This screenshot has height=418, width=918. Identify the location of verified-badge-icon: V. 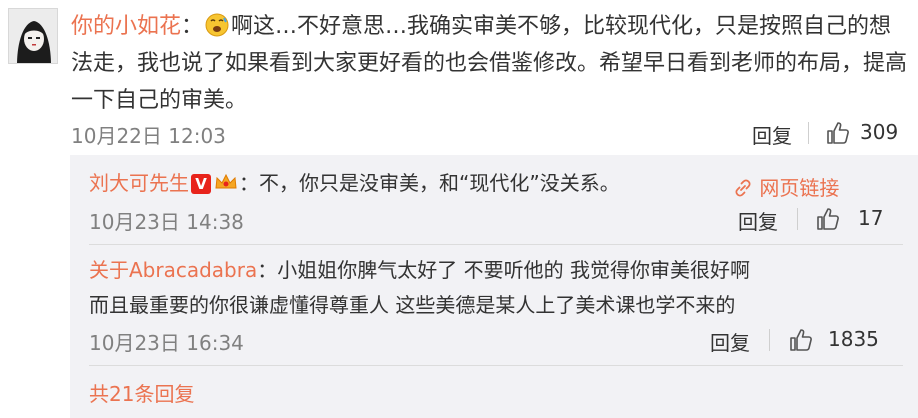
(201, 184).